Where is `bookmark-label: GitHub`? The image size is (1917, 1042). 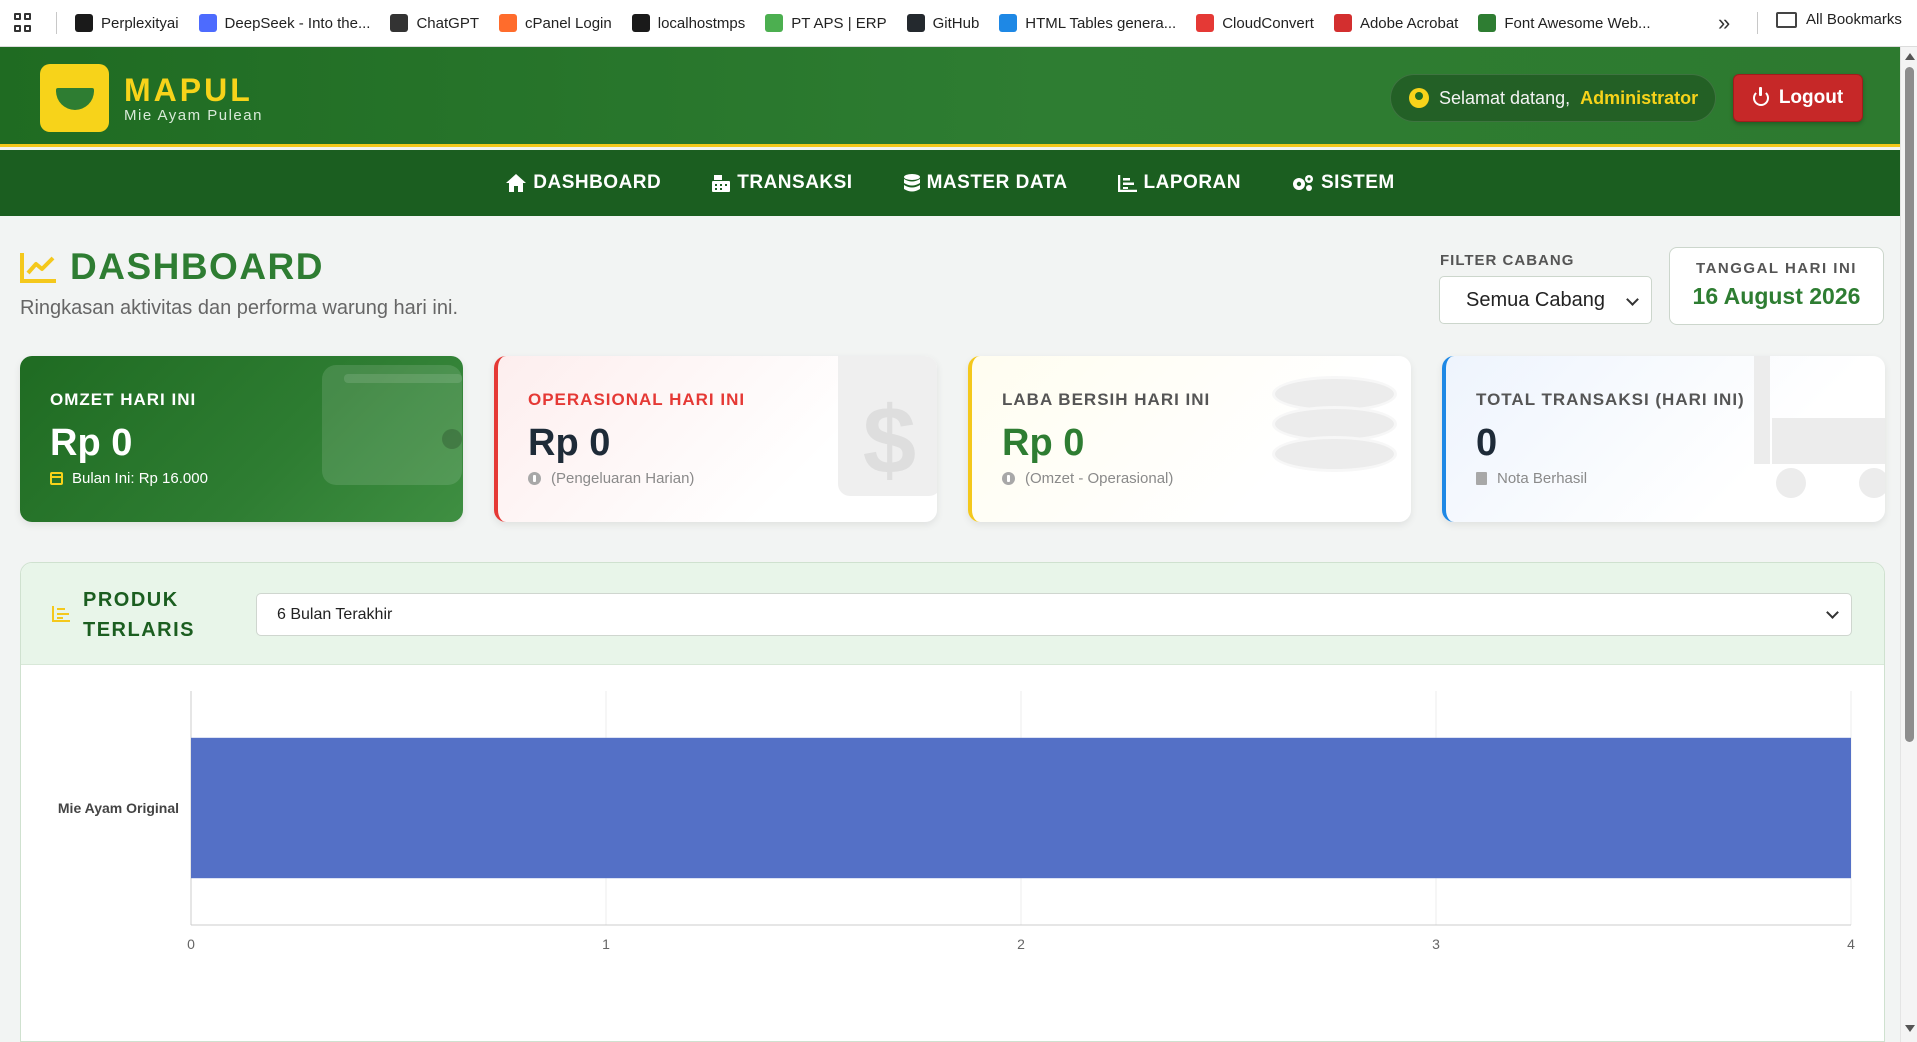 bookmark-label: GitHub is located at coordinates (956, 23).